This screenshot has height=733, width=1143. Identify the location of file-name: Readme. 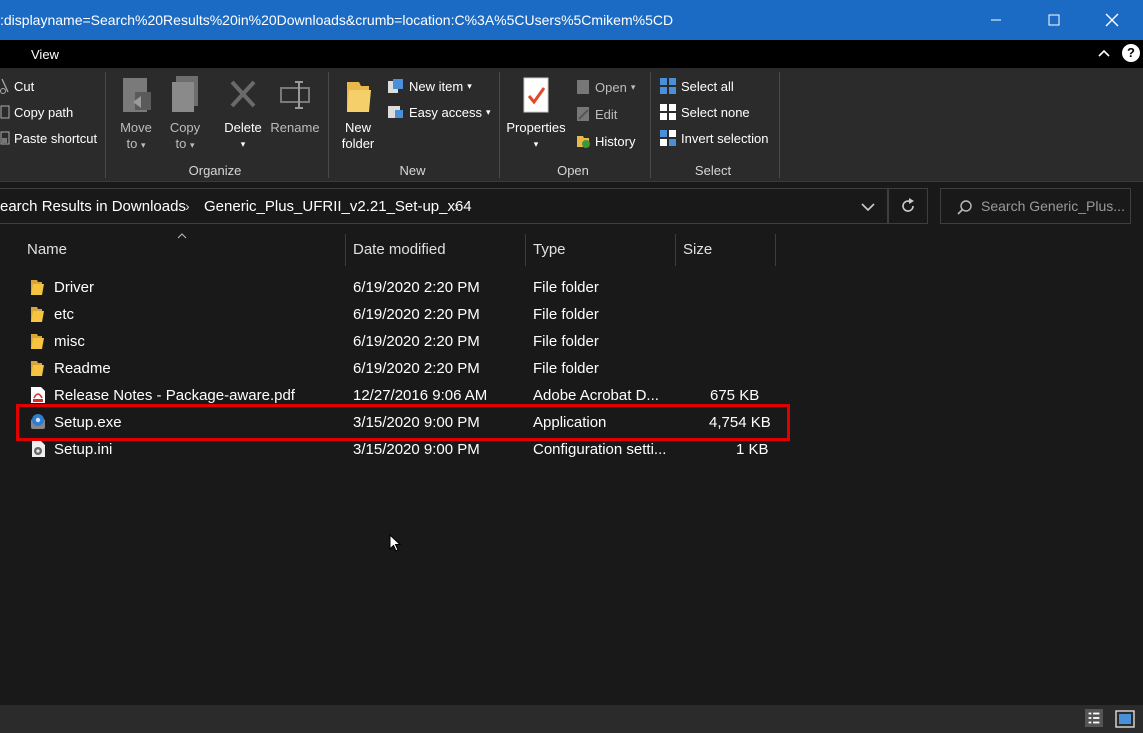
(82, 368).